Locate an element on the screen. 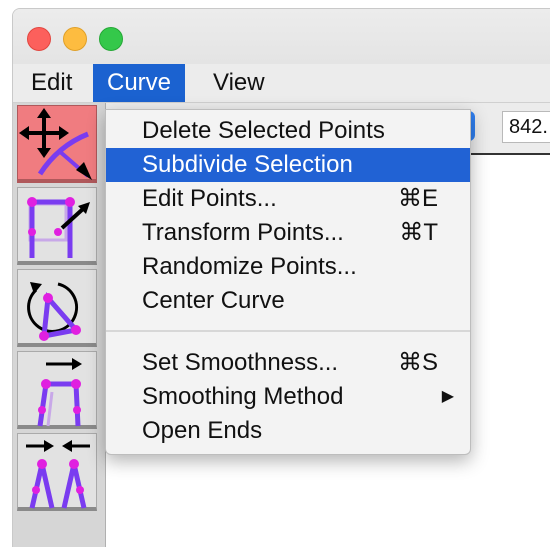  menu-item-label: Subdivide Selection is located at coordinates (247, 164).